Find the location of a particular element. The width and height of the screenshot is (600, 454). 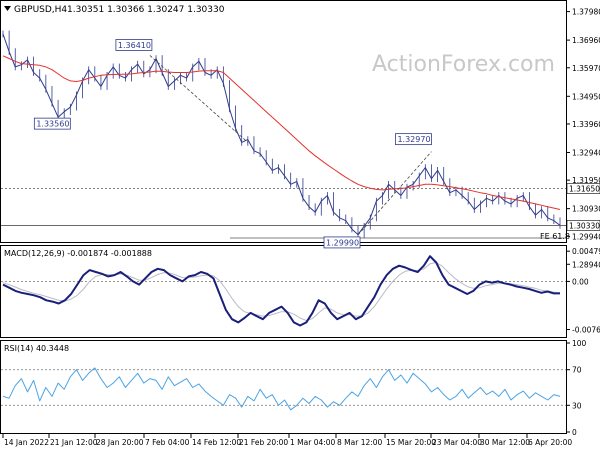

price-axis-tick-label: 1.37980 is located at coordinates (586, 12).